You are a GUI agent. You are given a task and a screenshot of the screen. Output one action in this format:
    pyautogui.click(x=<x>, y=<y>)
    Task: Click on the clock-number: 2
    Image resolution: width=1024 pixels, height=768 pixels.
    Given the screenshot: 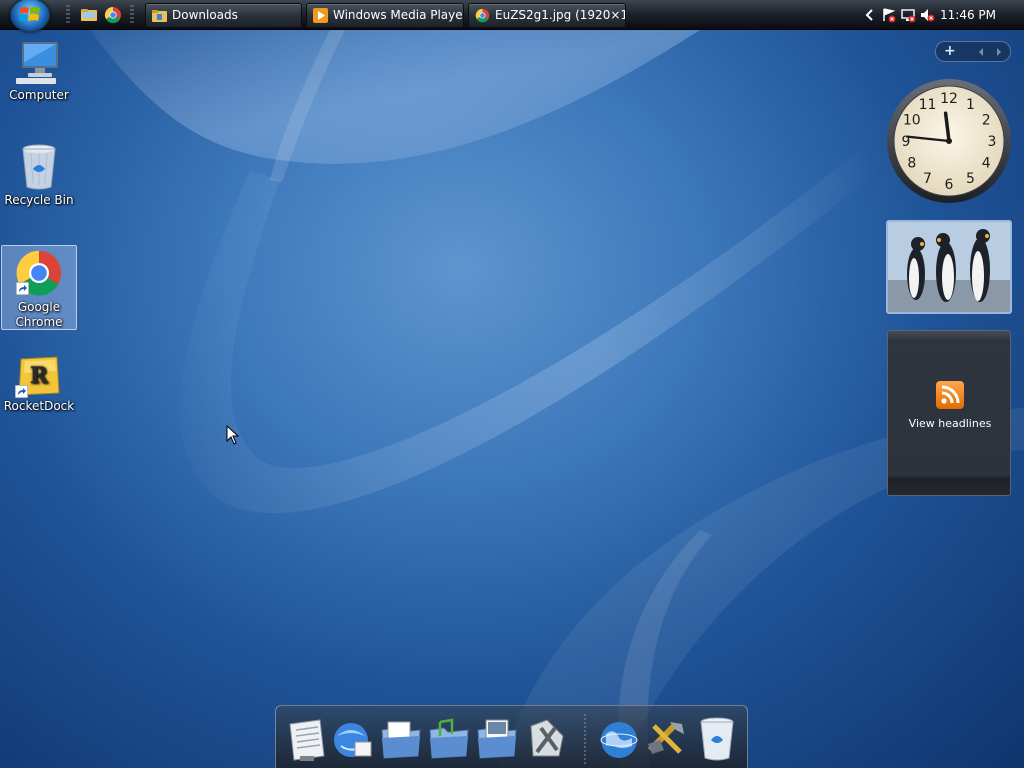 What is the action you would take?
    pyautogui.click(x=986, y=121)
    